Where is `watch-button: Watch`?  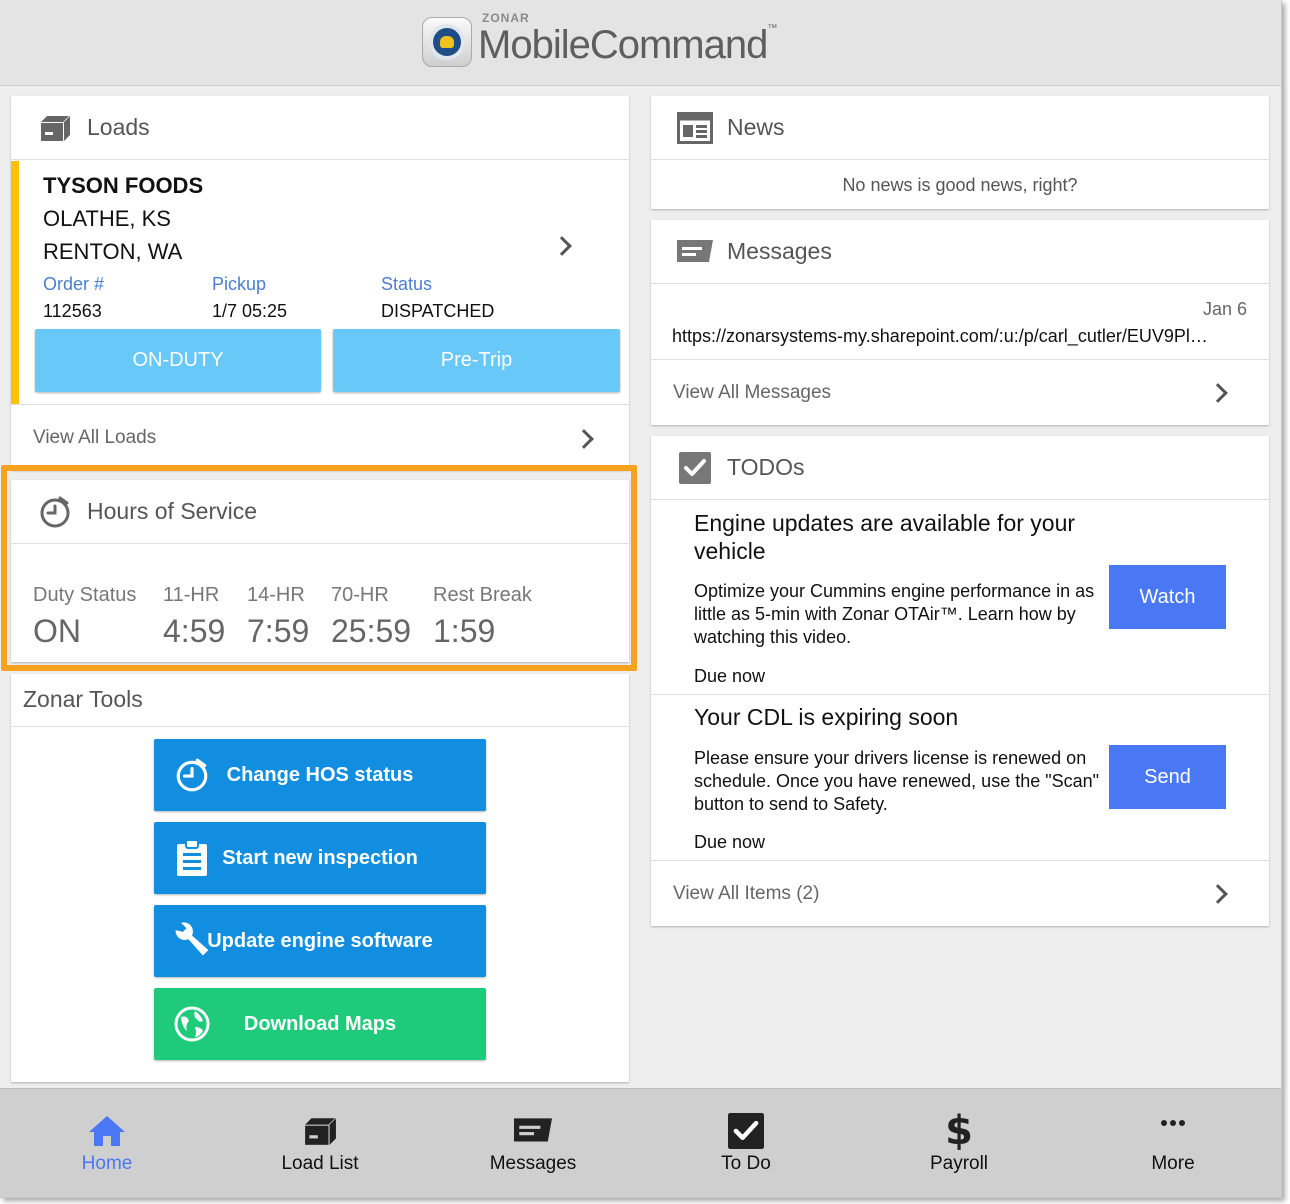 watch-button: Watch is located at coordinates (1167, 597).